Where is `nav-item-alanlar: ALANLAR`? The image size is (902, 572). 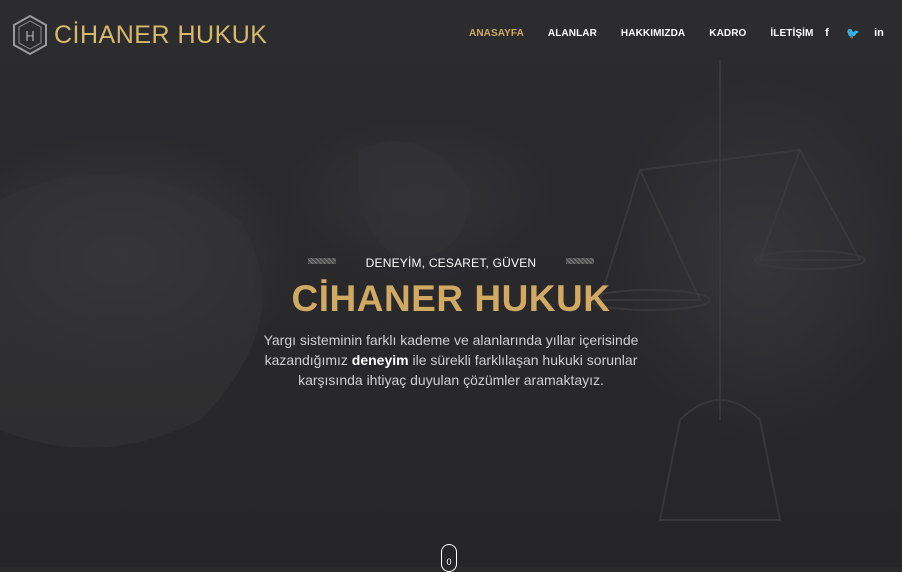 nav-item-alanlar: ALANLAR is located at coordinates (572, 33).